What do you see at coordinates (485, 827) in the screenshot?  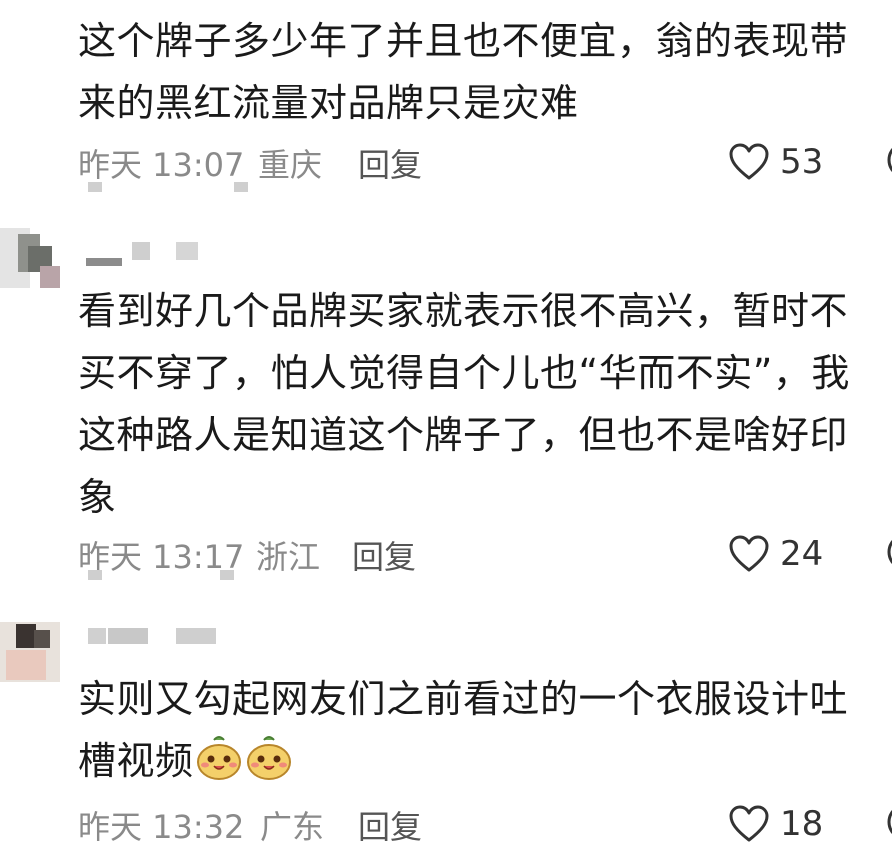 I see `comment-meta: 昨天 13:32 广东 回复 18` at bounding box center [485, 827].